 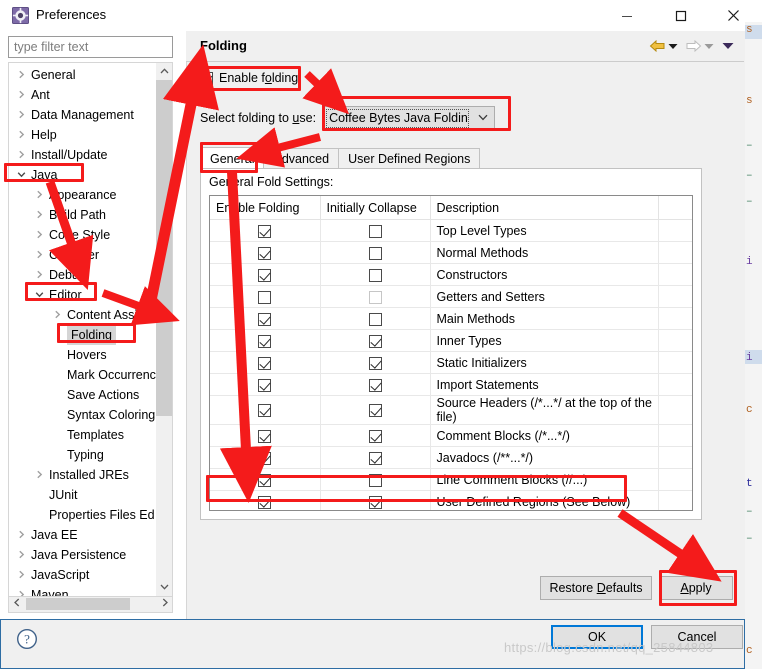 What do you see at coordinates (90, 47) in the screenshot?
I see `filter-input: type filter text` at bounding box center [90, 47].